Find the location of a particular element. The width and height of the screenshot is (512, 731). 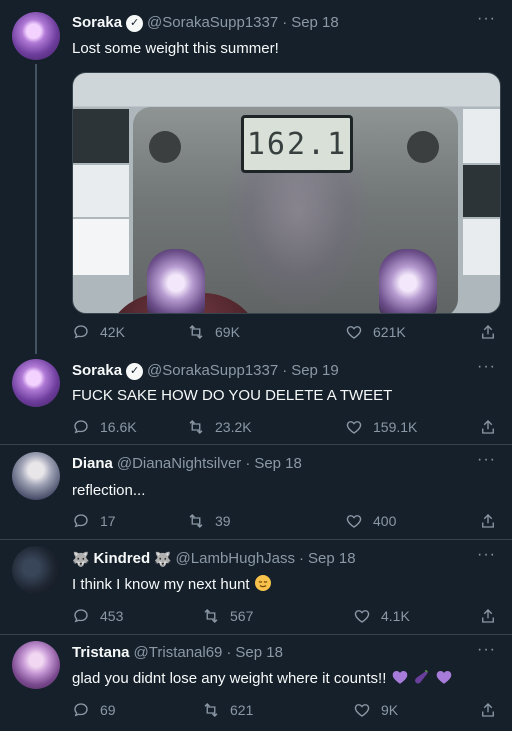

display-name: Tristana is located at coordinates (101, 653).